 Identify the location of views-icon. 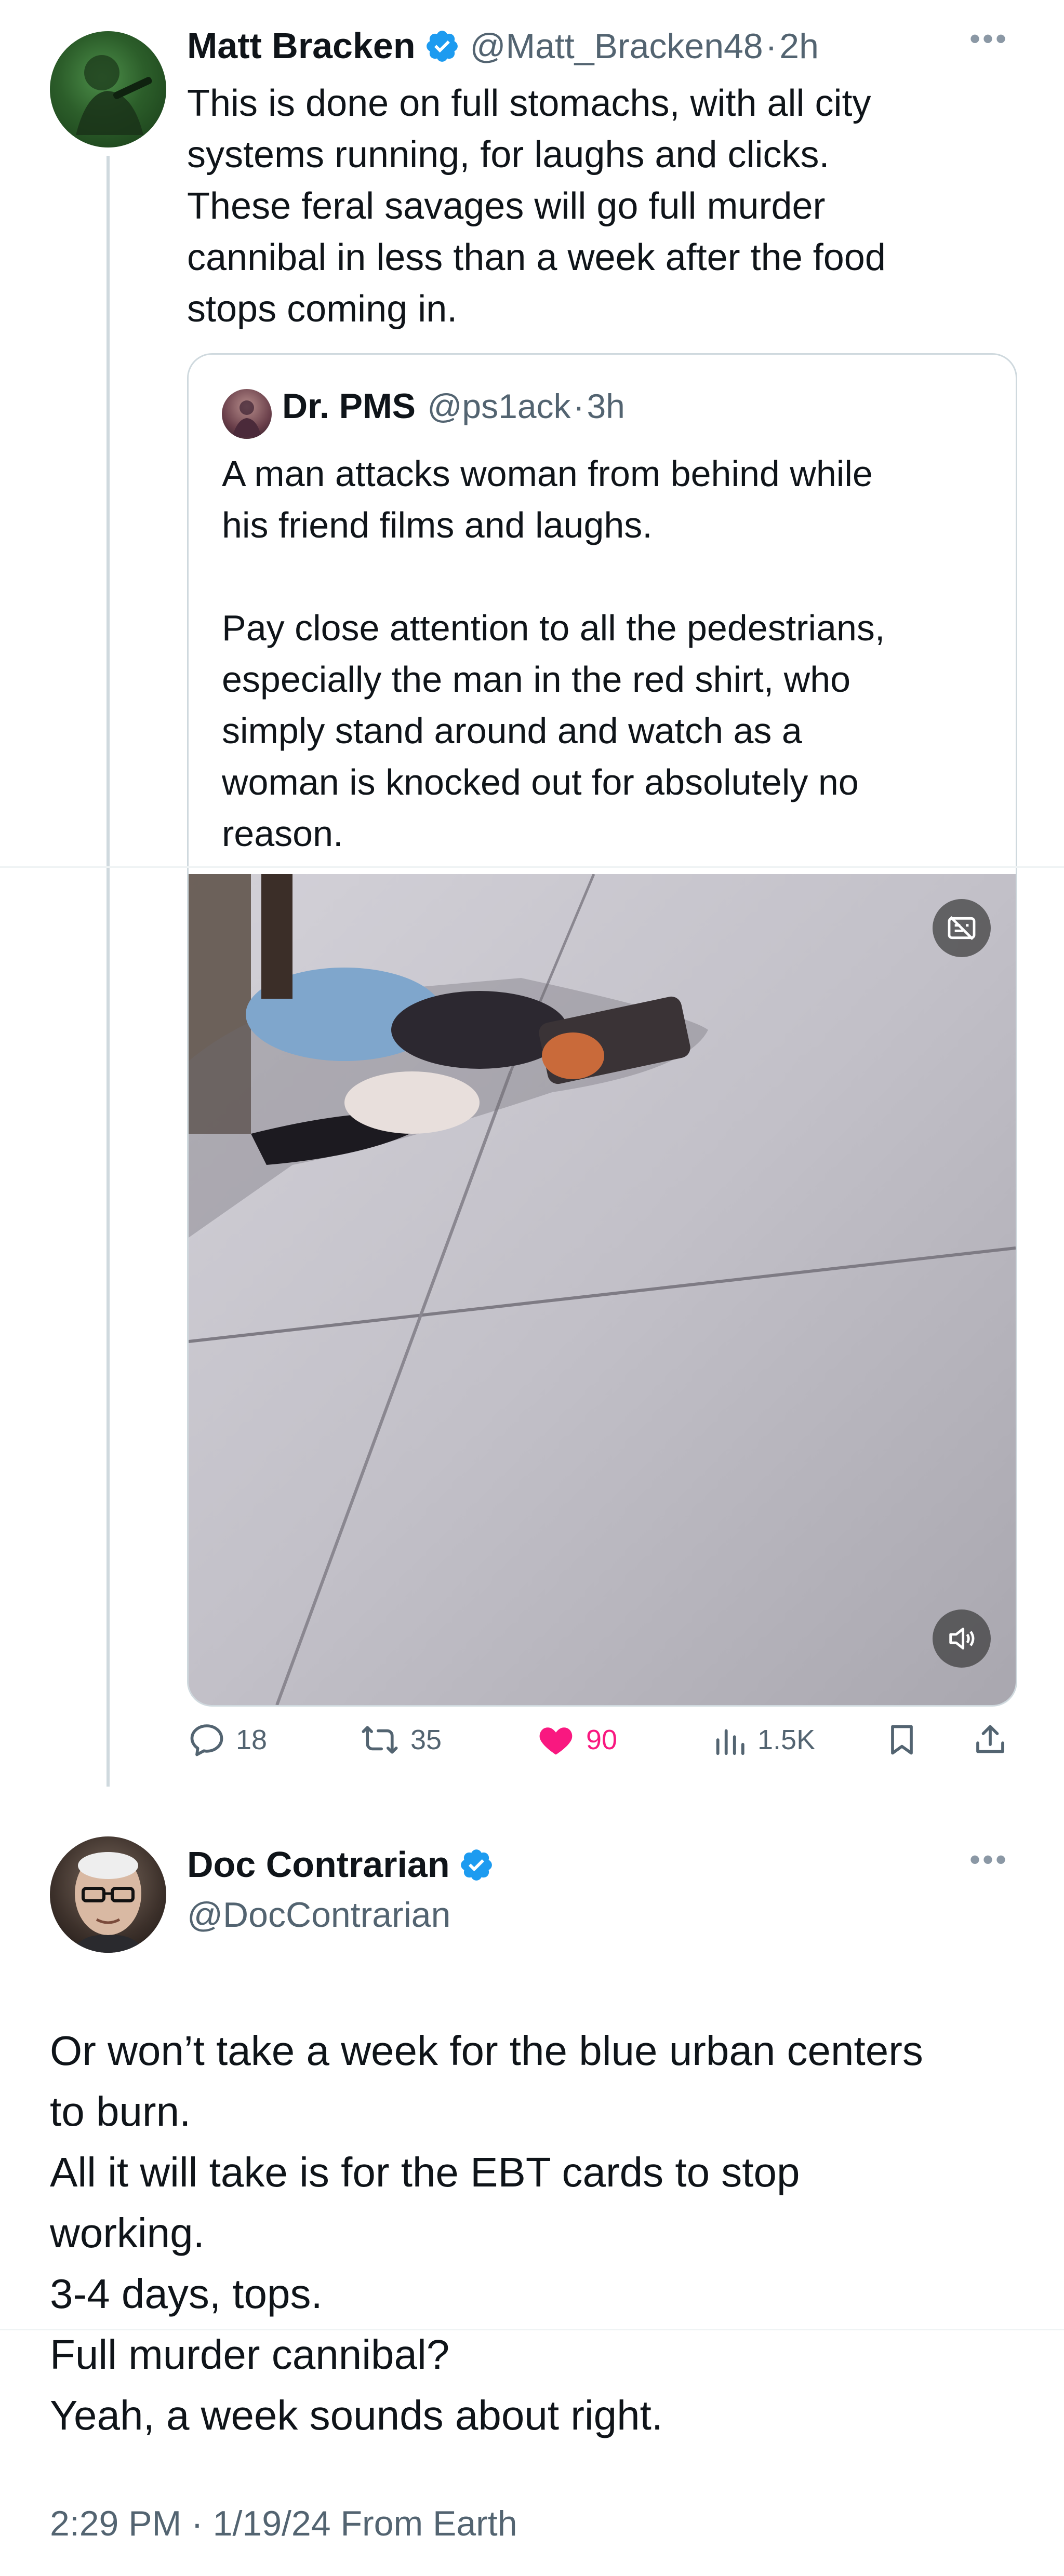
(730, 1742).